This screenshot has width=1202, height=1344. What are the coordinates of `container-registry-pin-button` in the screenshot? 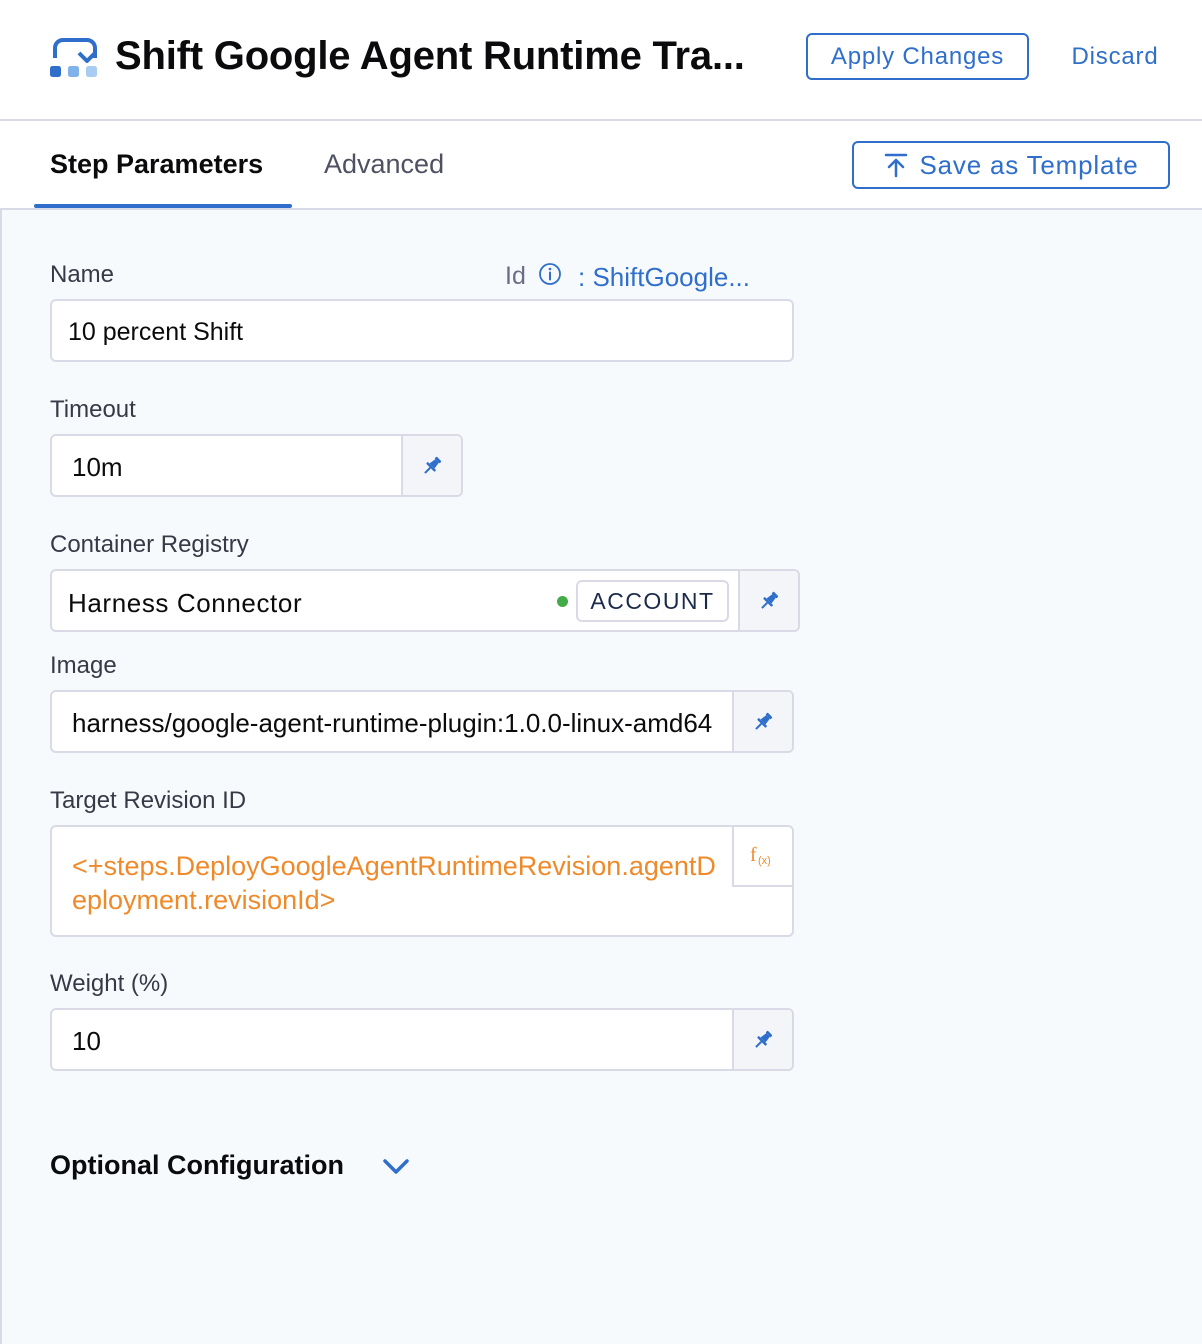 It's located at (768, 600).